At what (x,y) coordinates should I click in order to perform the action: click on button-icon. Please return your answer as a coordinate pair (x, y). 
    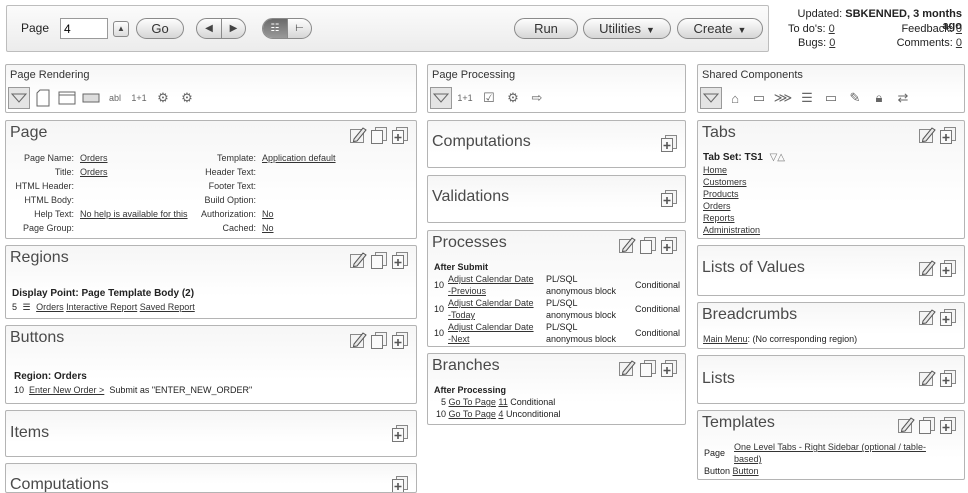
    Looking at the image, I should click on (91, 98).